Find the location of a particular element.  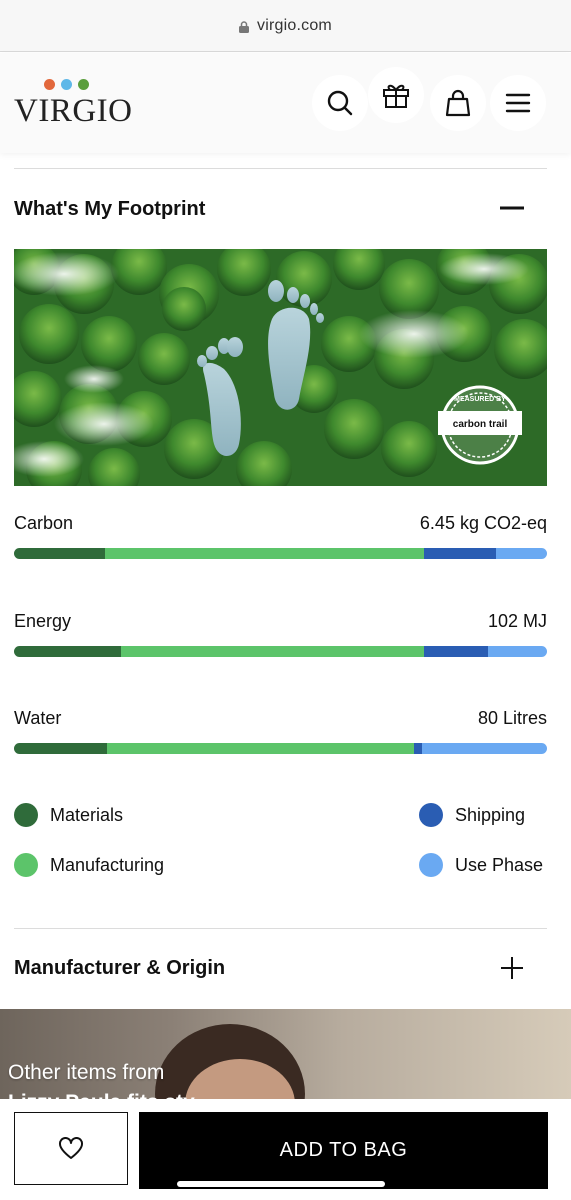

plus-icon is located at coordinates (512, 968).